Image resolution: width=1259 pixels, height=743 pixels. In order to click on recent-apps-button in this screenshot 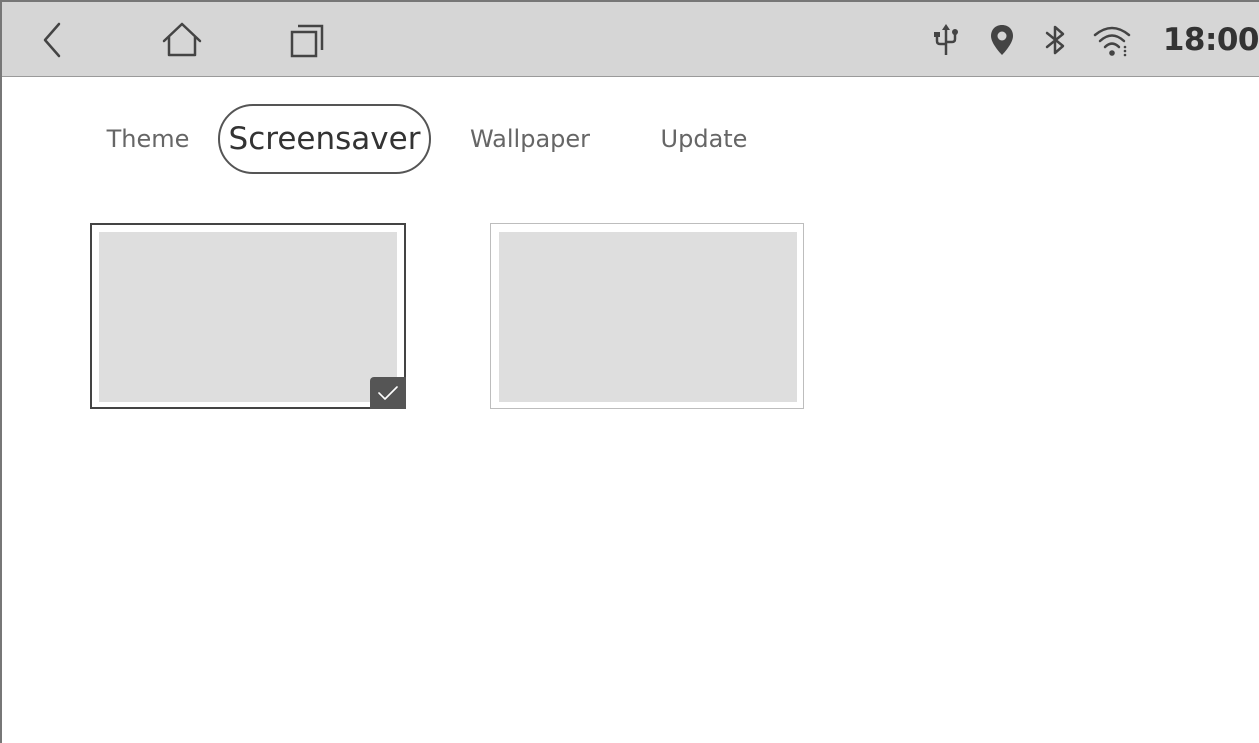, I will do `click(307, 40)`.